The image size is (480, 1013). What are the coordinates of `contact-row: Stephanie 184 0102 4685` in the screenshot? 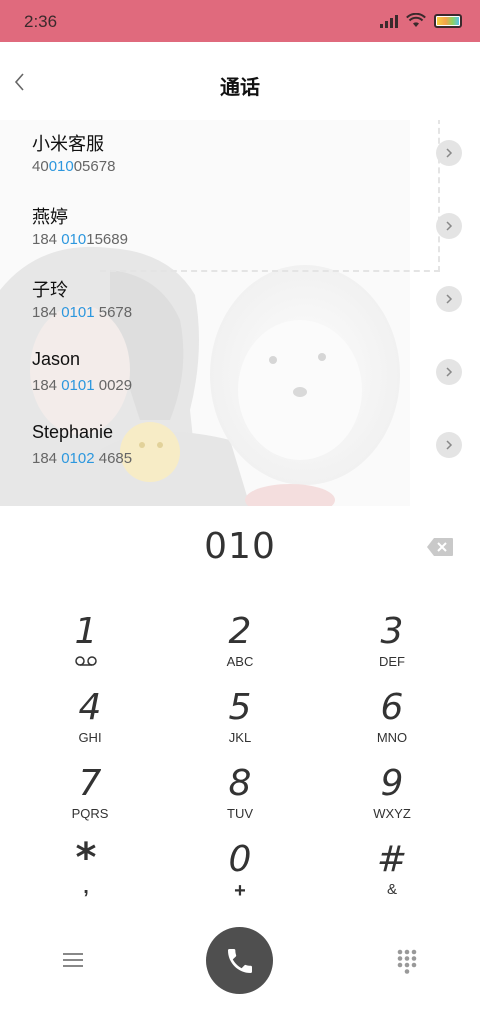 It's located at (240, 448).